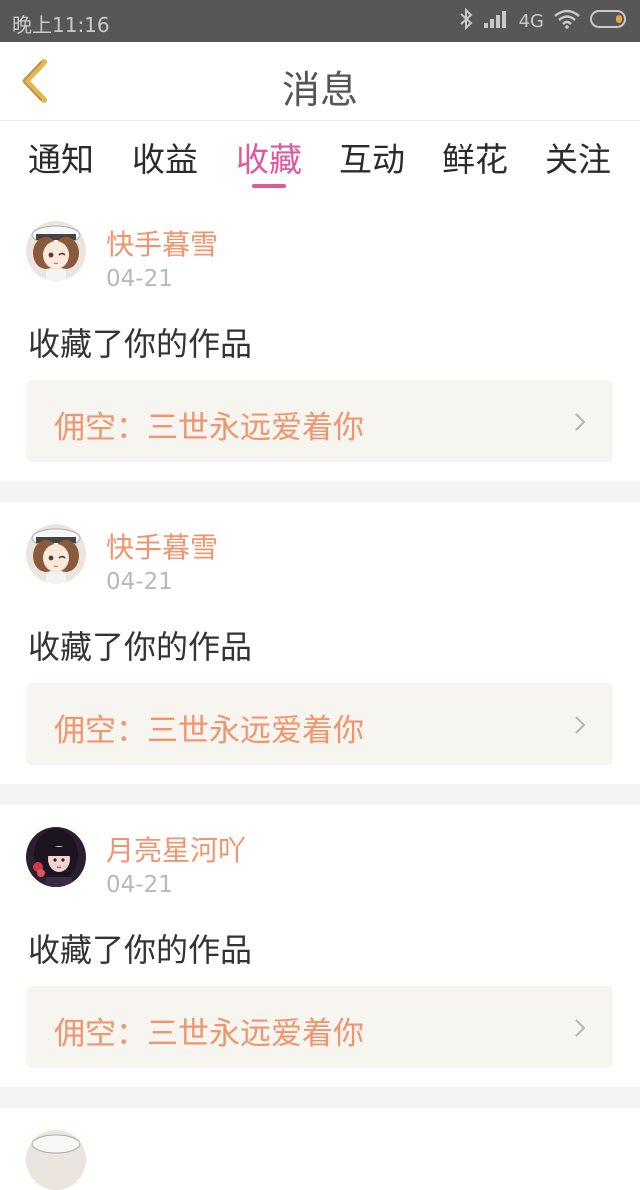  What do you see at coordinates (531, 21) in the screenshot?
I see `network-type: 4G` at bounding box center [531, 21].